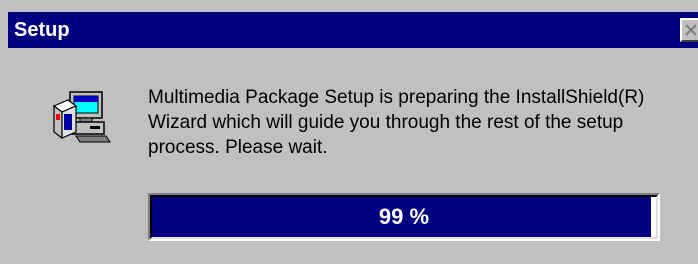 This screenshot has width=698, height=264. I want to click on title-bar: Setup, so click(353, 30).